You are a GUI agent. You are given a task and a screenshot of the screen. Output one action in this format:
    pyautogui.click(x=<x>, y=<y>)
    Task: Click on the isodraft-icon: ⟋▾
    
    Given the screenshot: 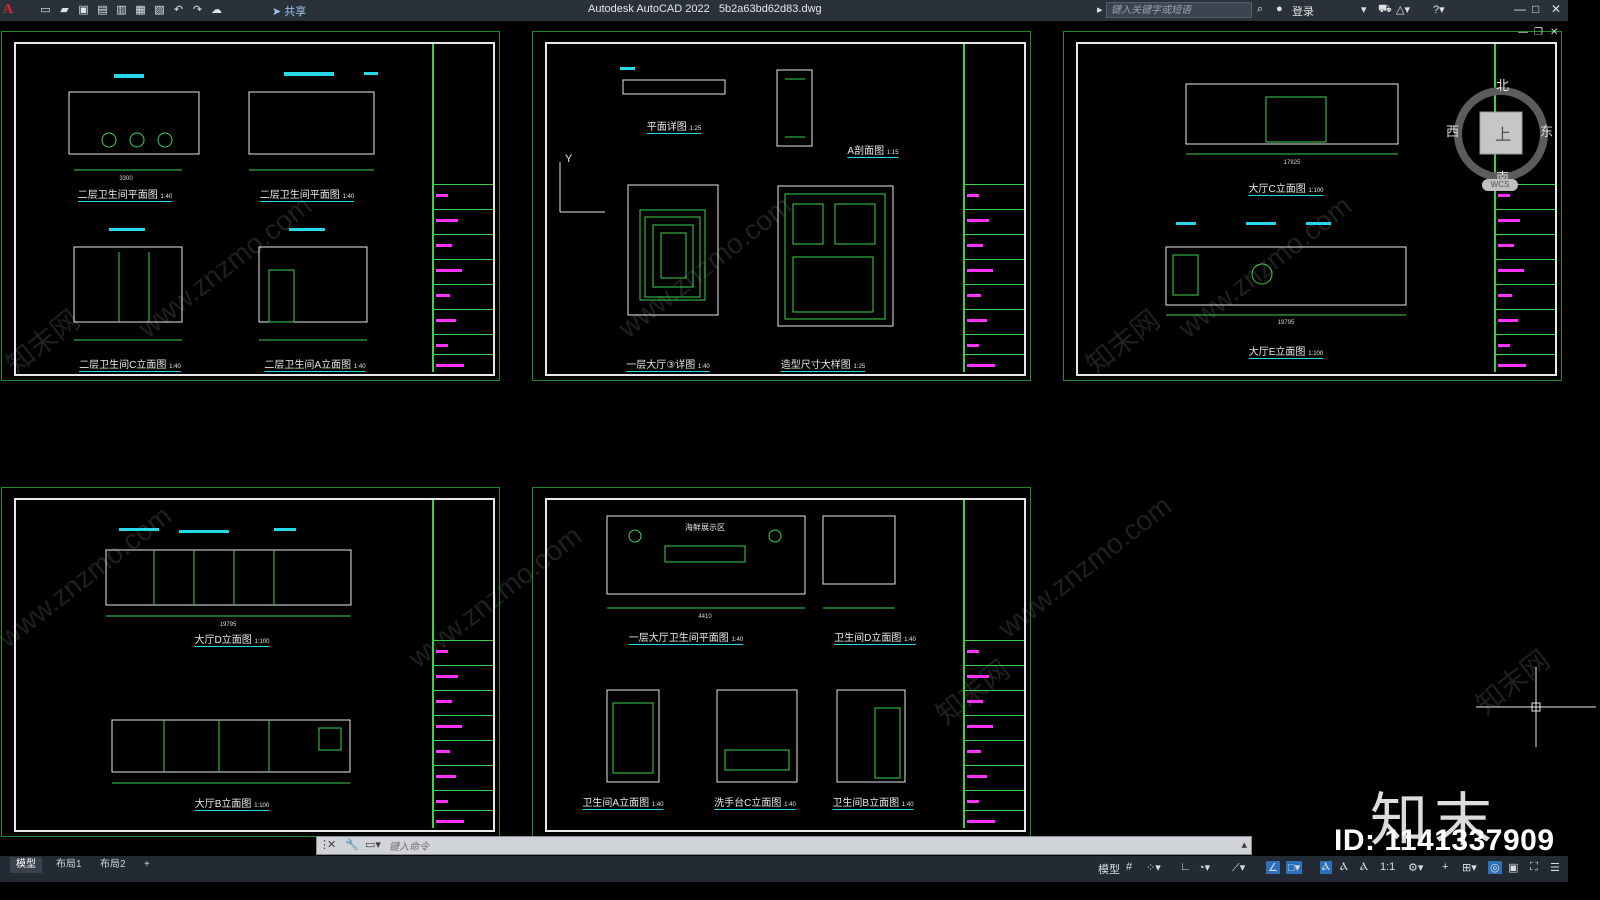 What is the action you would take?
    pyautogui.click(x=1238, y=868)
    